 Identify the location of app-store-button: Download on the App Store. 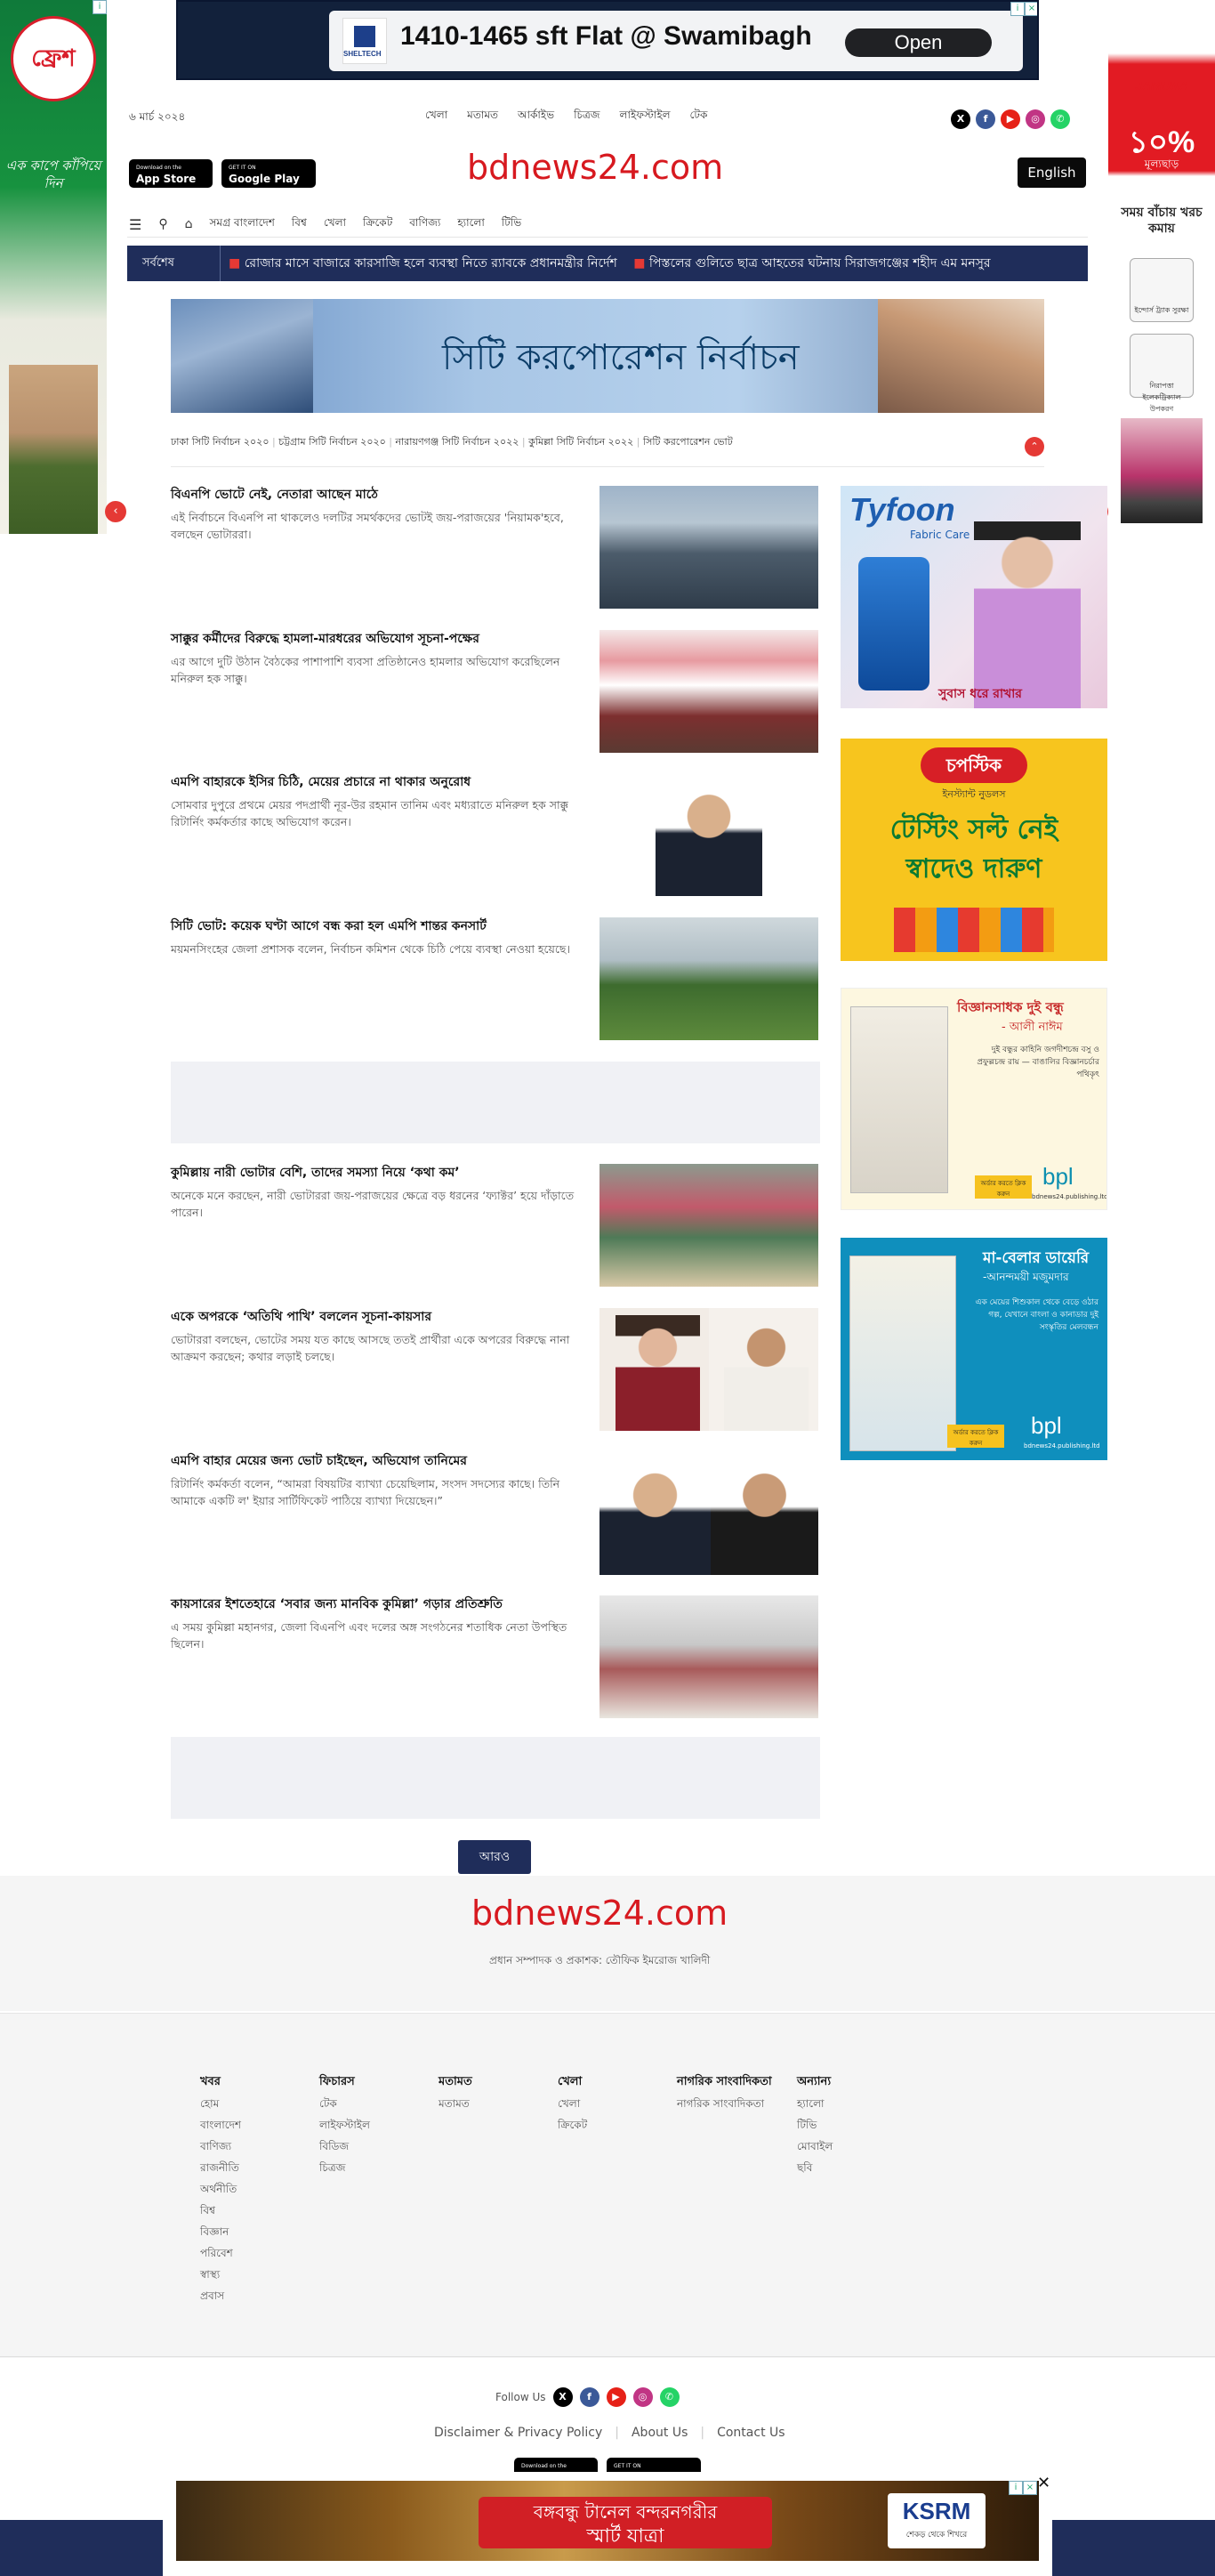
(171, 173).